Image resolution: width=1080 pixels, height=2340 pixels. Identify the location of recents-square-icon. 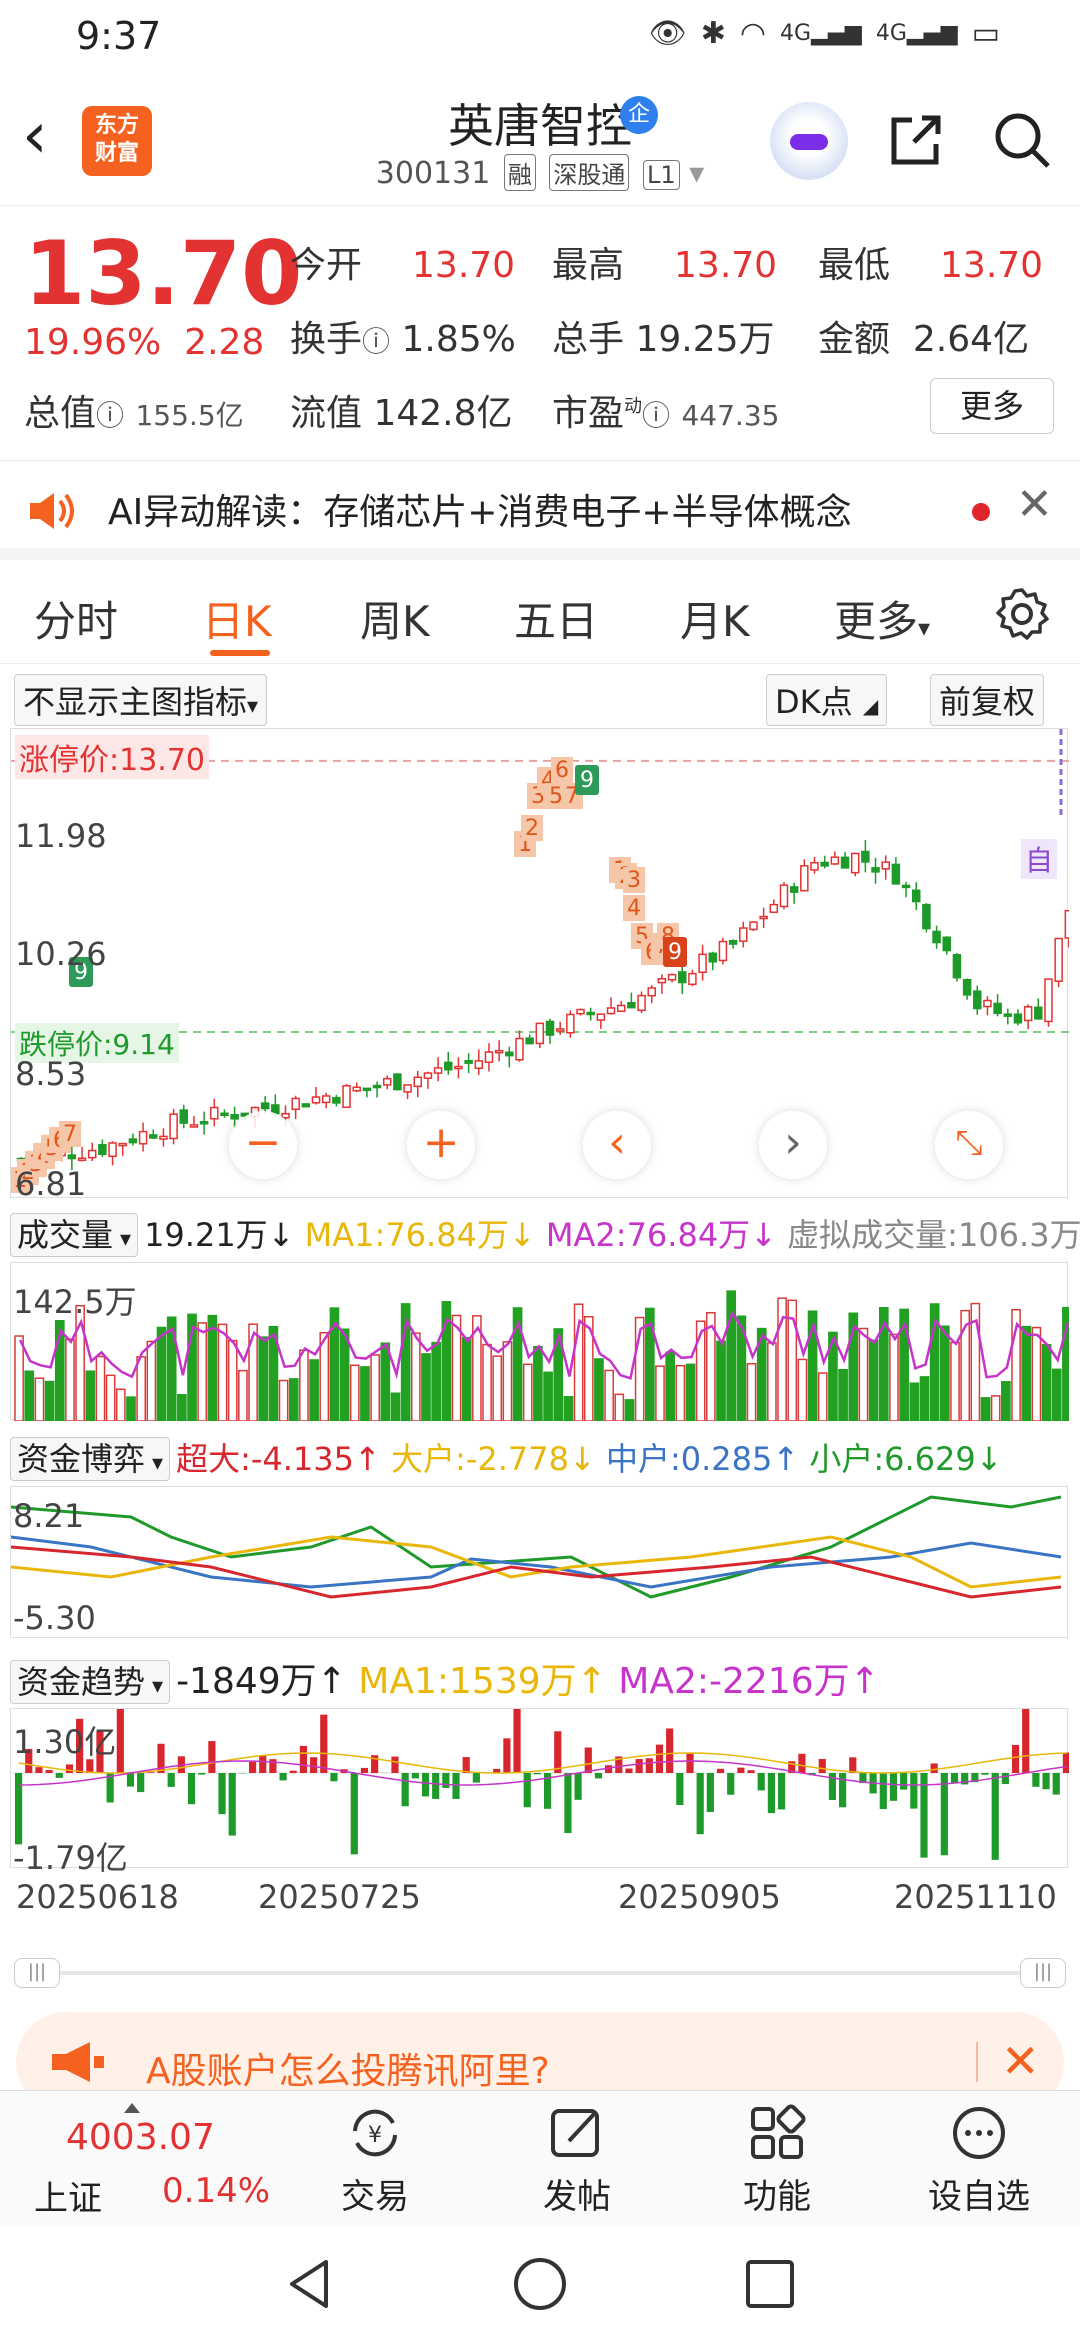
(770, 2284).